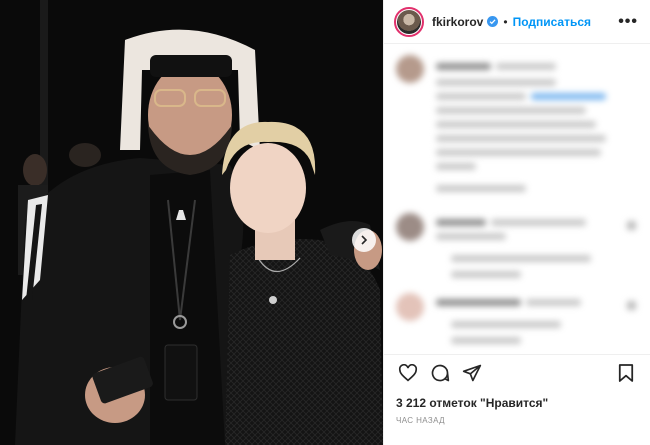 The image size is (650, 445). I want to click on chevron-right-icon, so click(364, 240).